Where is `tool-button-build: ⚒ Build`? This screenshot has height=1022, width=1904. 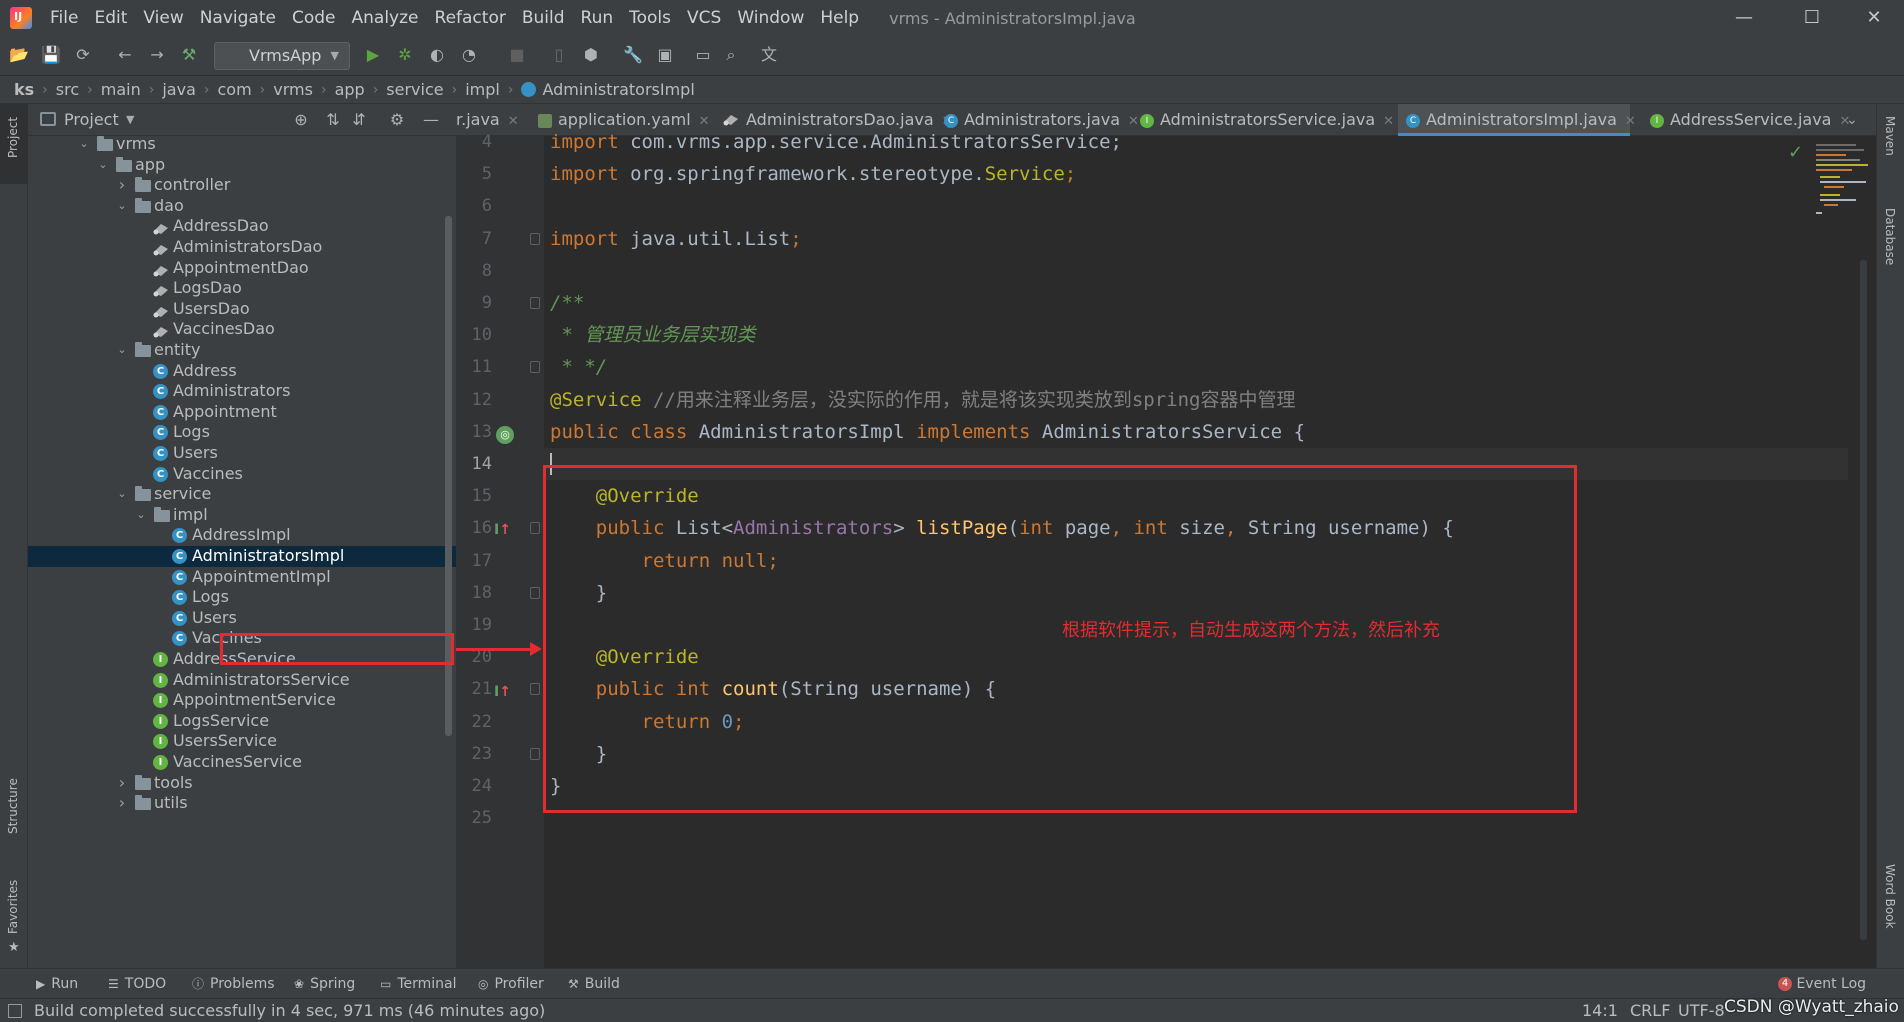 tool-button-build: ⚒ Build is located at coordinates (594, 984).